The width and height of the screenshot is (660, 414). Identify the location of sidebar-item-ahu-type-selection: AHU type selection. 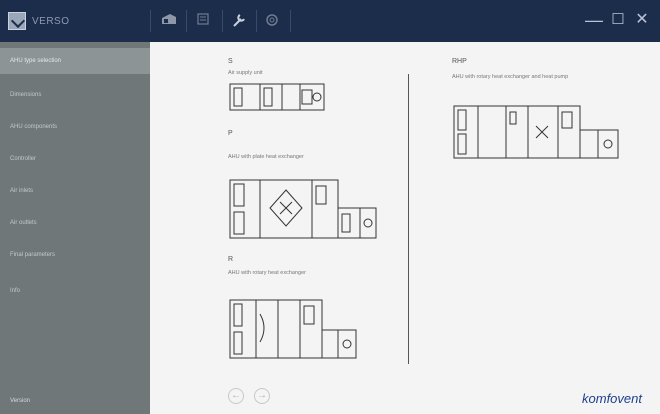
(75, 61).